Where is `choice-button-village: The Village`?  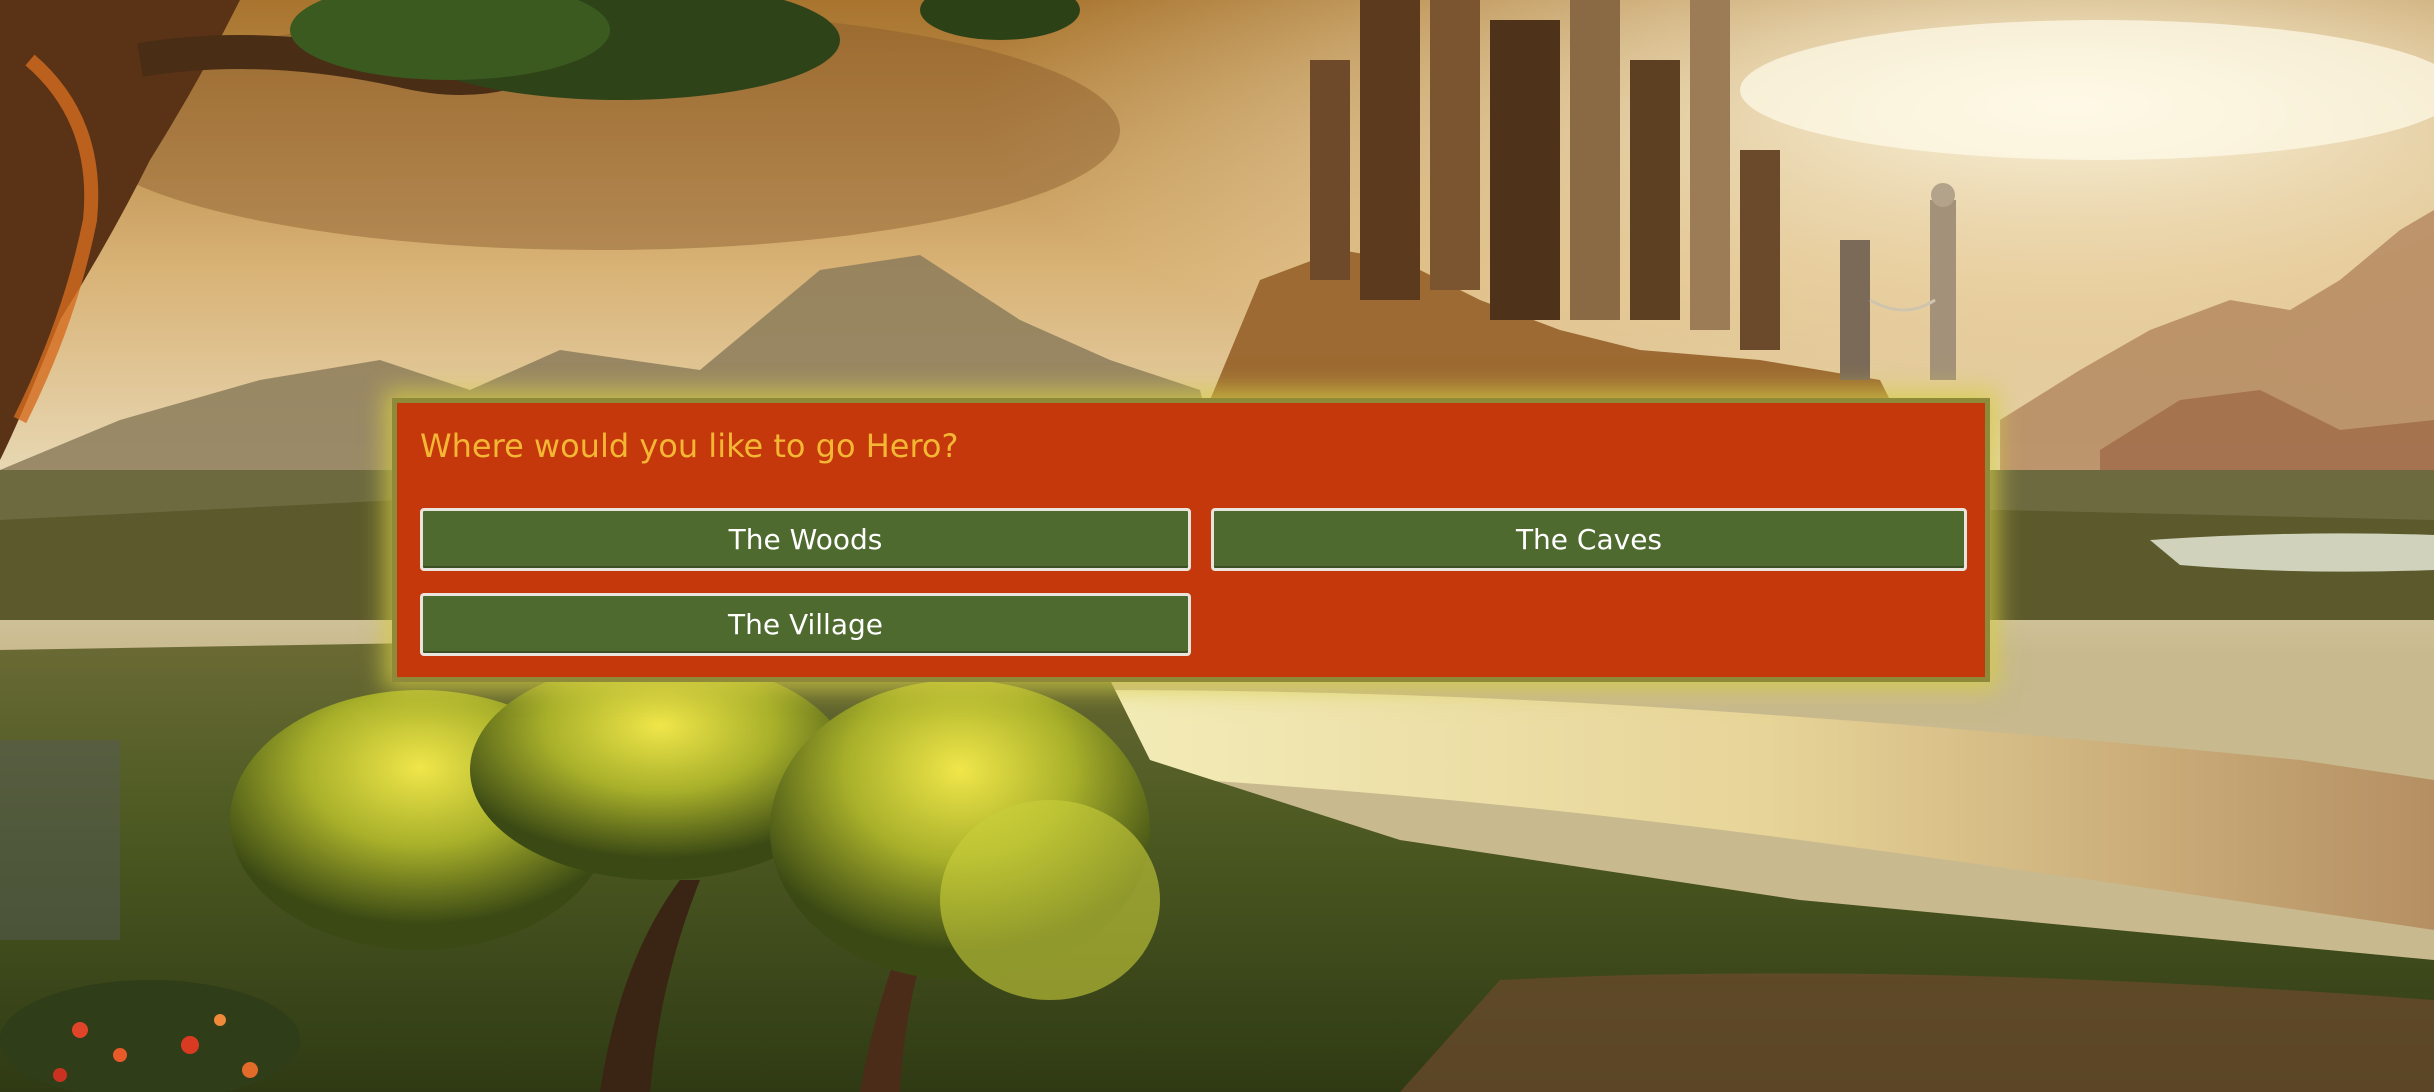 choice-button-village: The Village is located at coordinates (805, 624).